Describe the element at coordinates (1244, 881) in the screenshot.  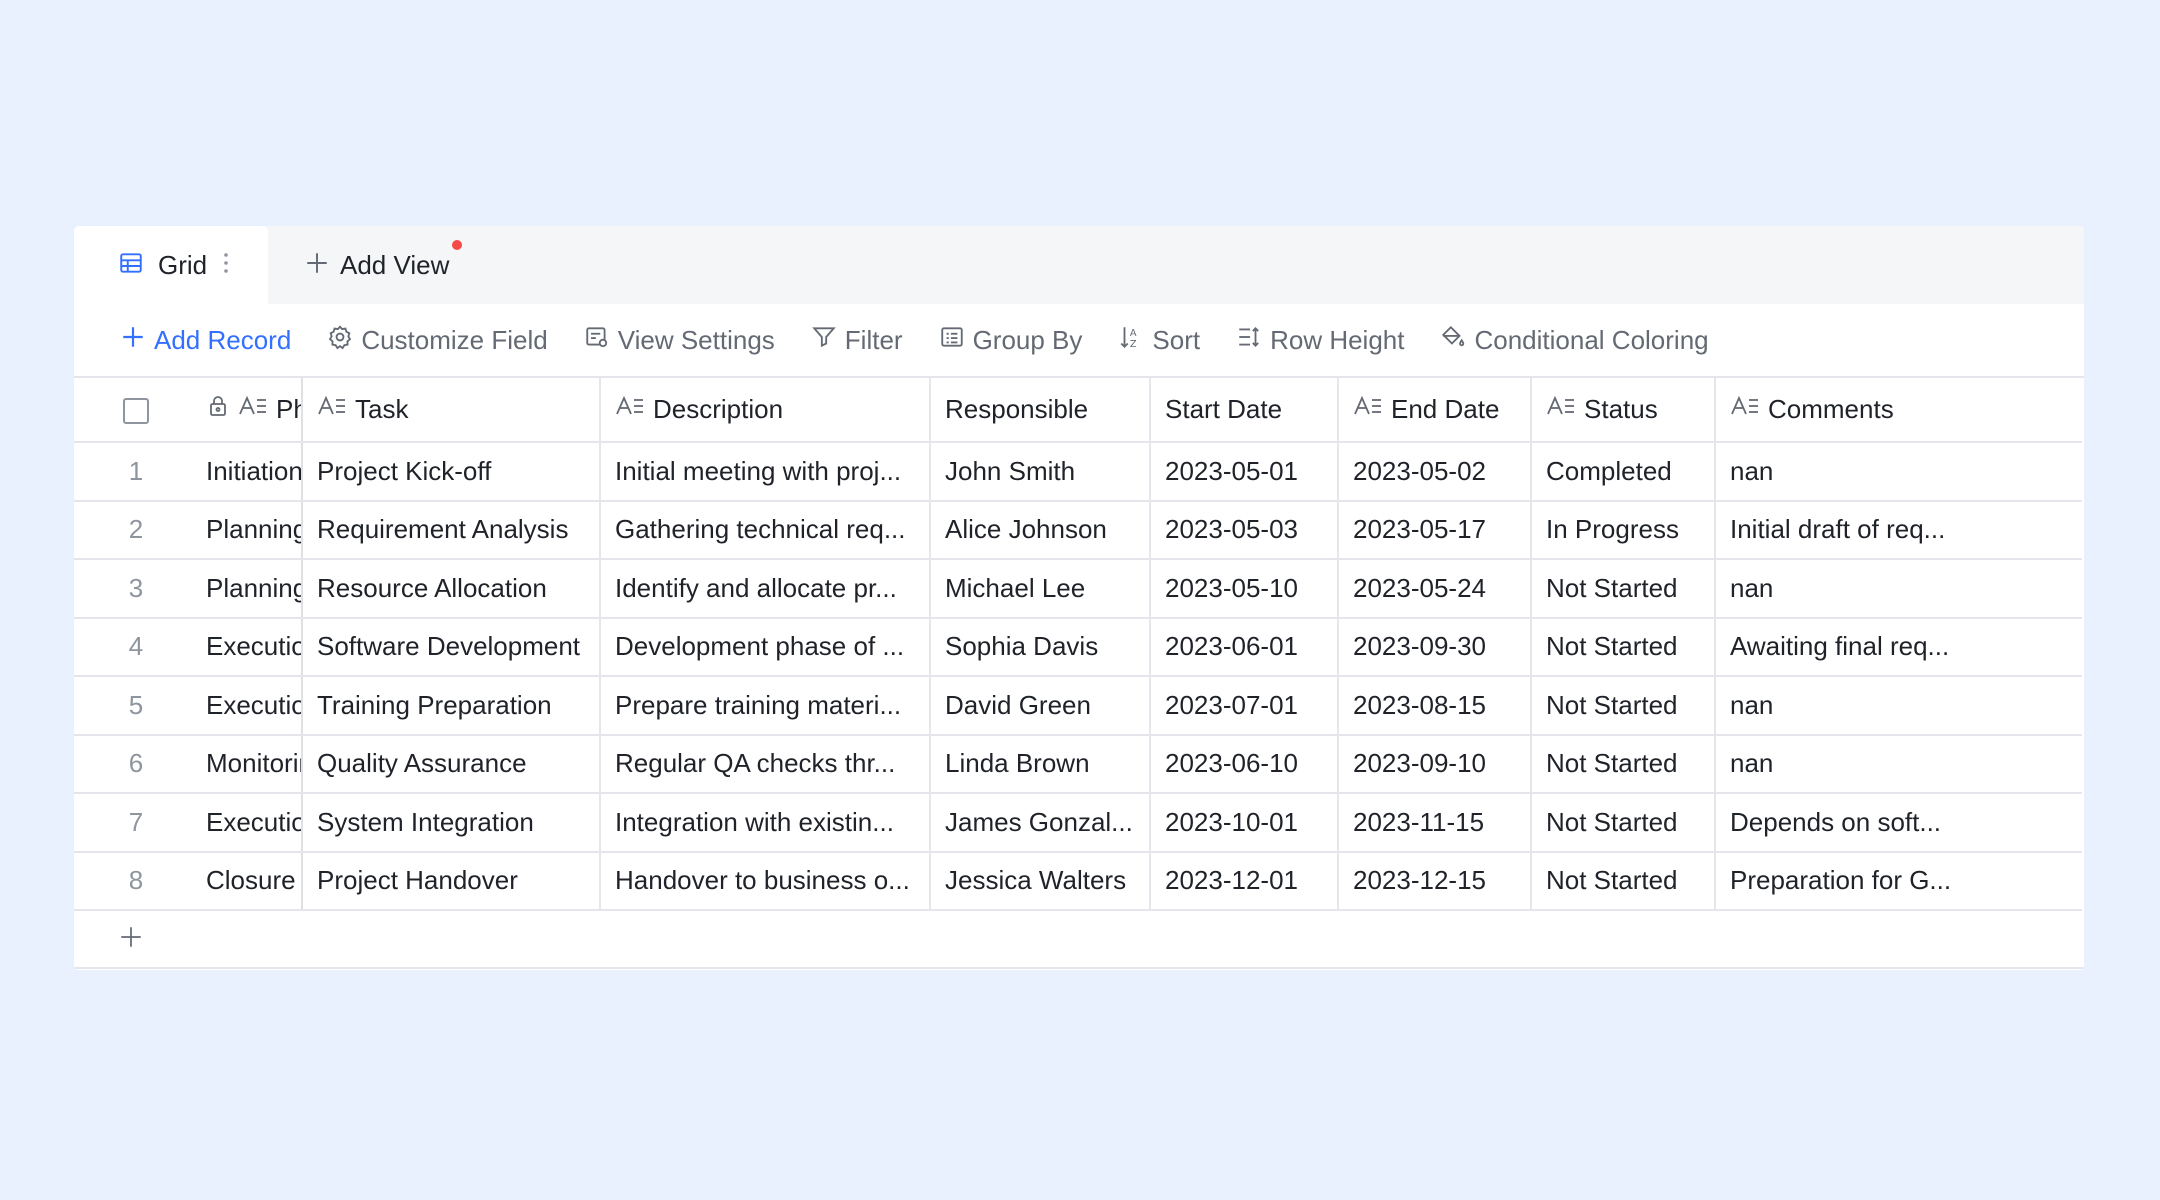
I see `cell-start-date: 2023-12-01` at that location.